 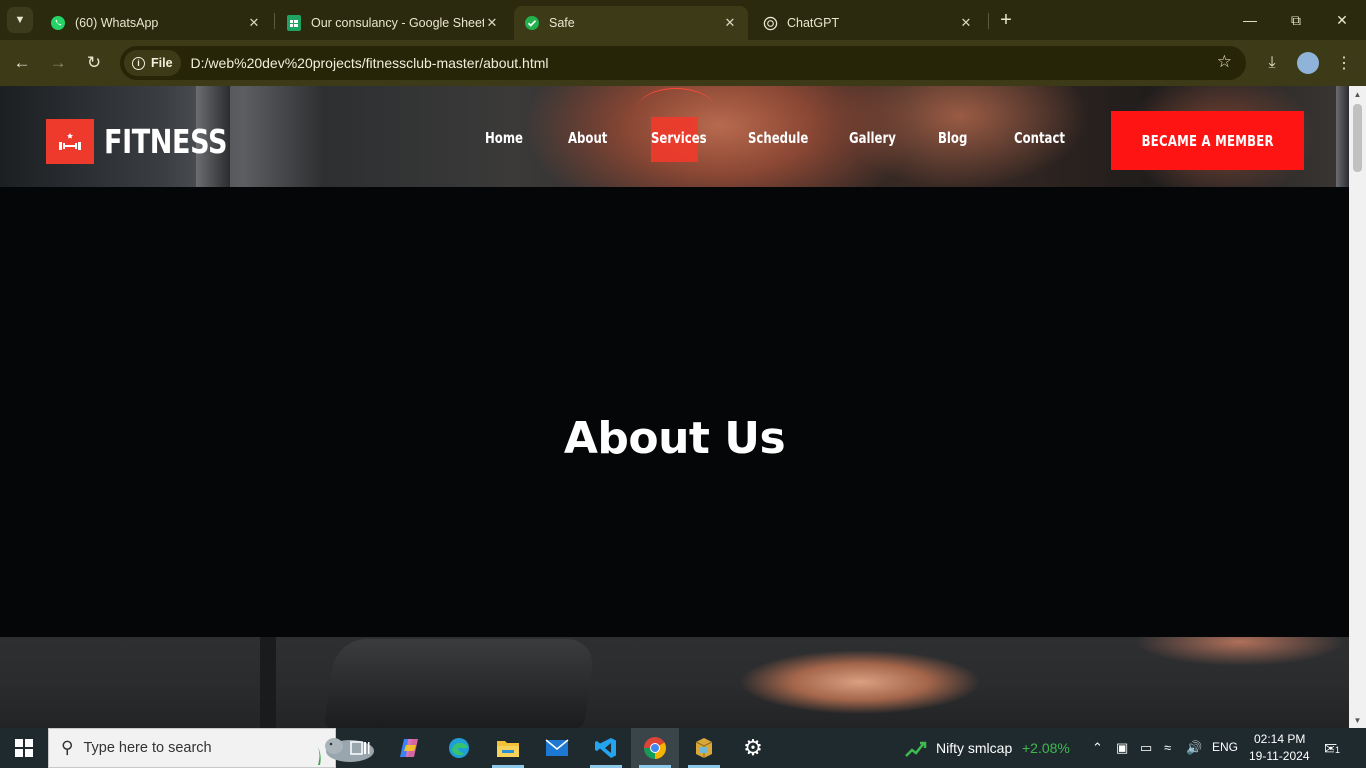 I want to click on archive-app-button, so click(x=704, y=748).